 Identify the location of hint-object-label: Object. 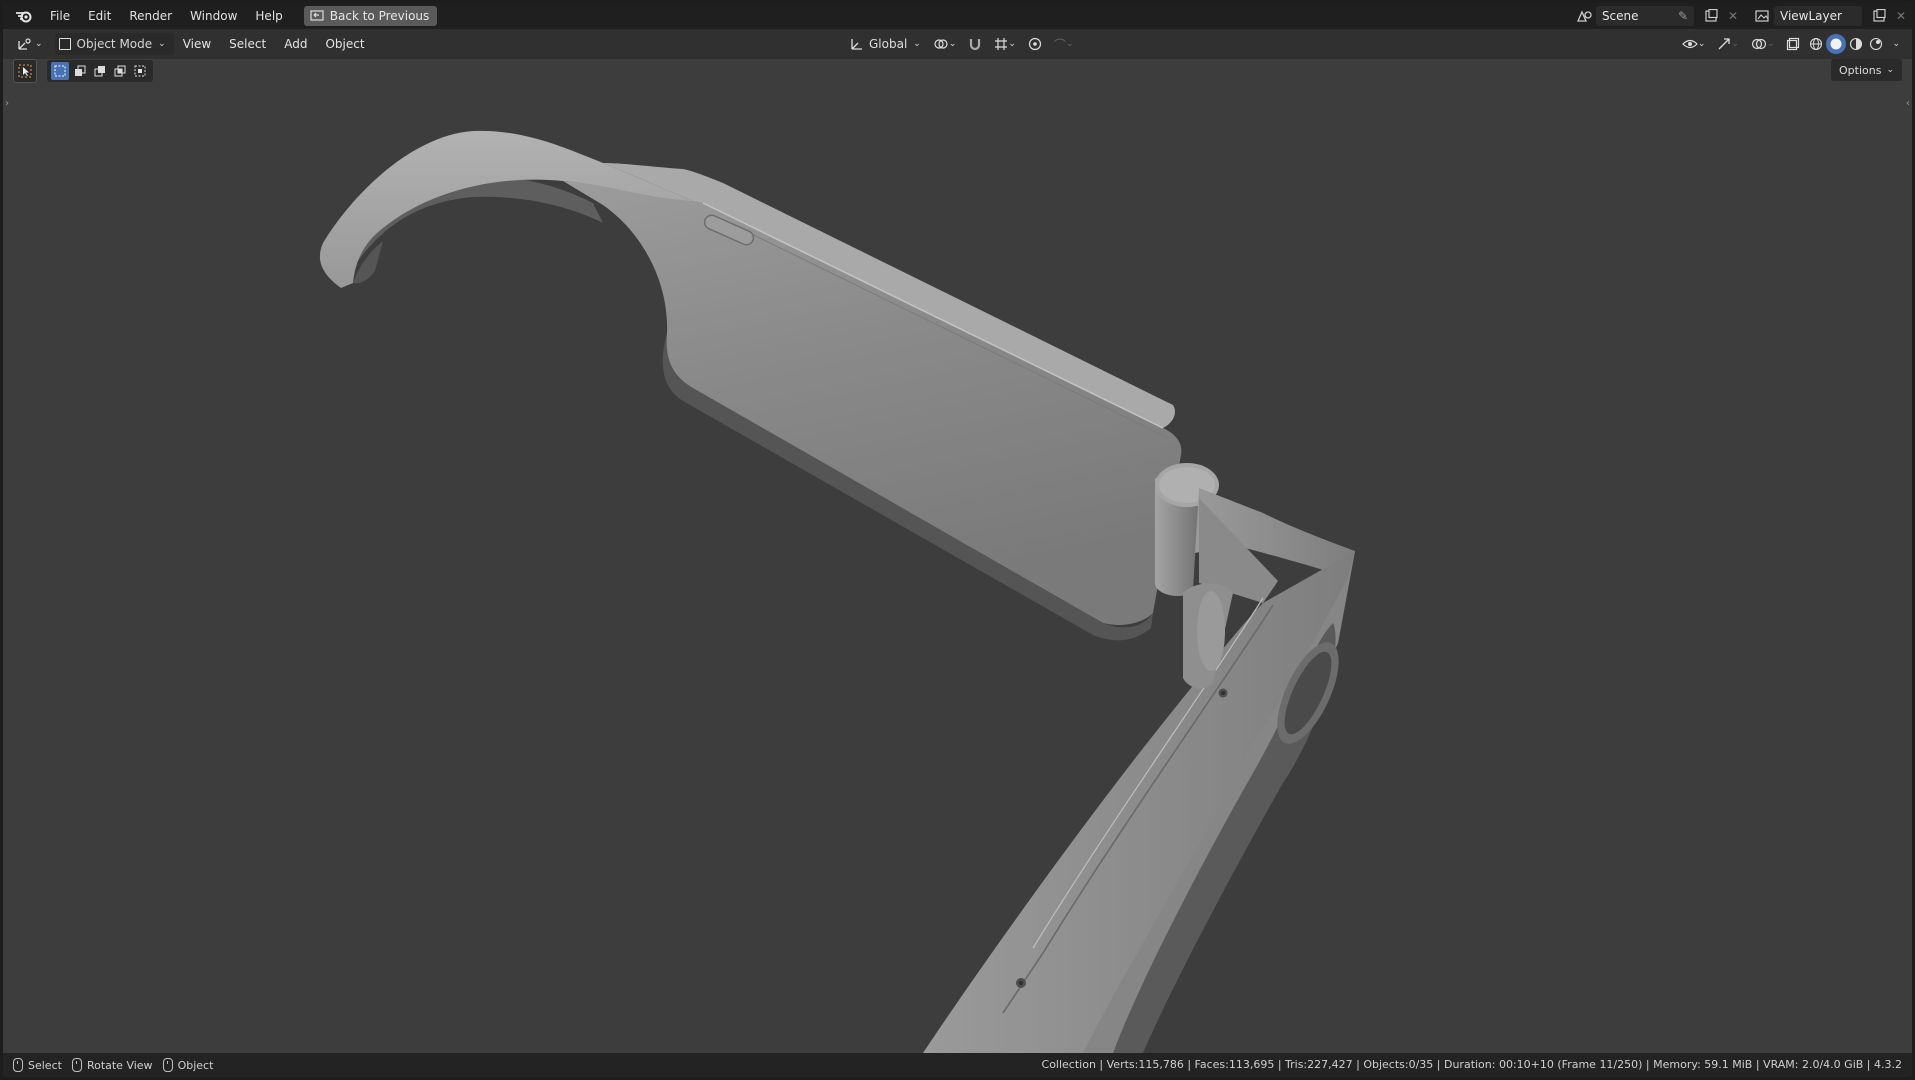
(195, 1065).